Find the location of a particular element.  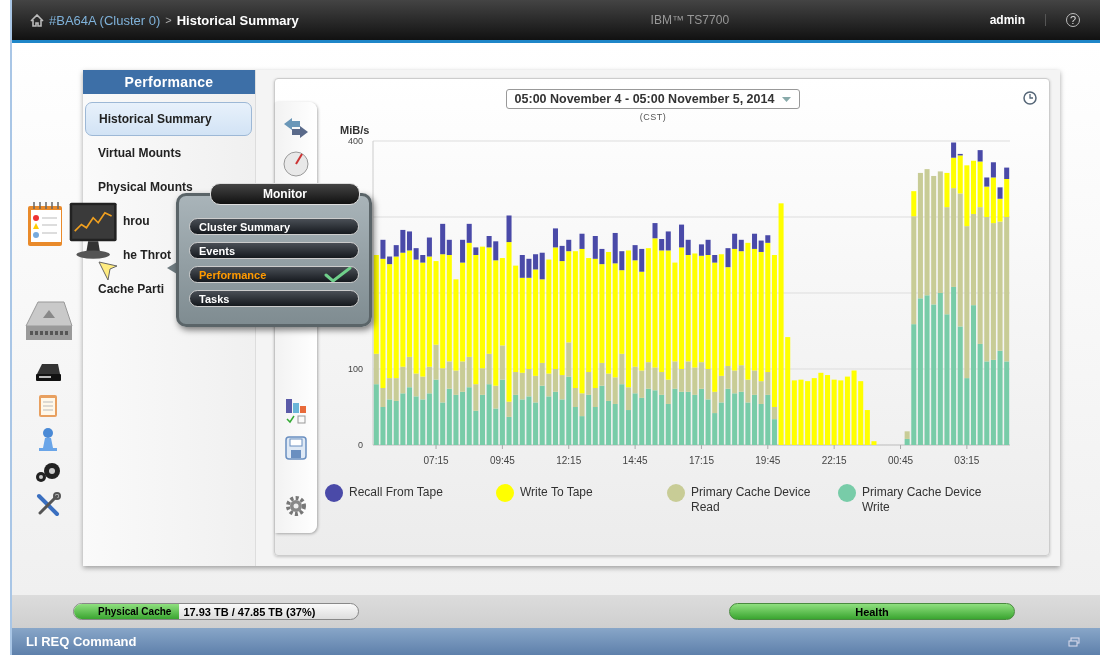

legend-label: Primary Cache Device Write is located at coordinates (922, 499).